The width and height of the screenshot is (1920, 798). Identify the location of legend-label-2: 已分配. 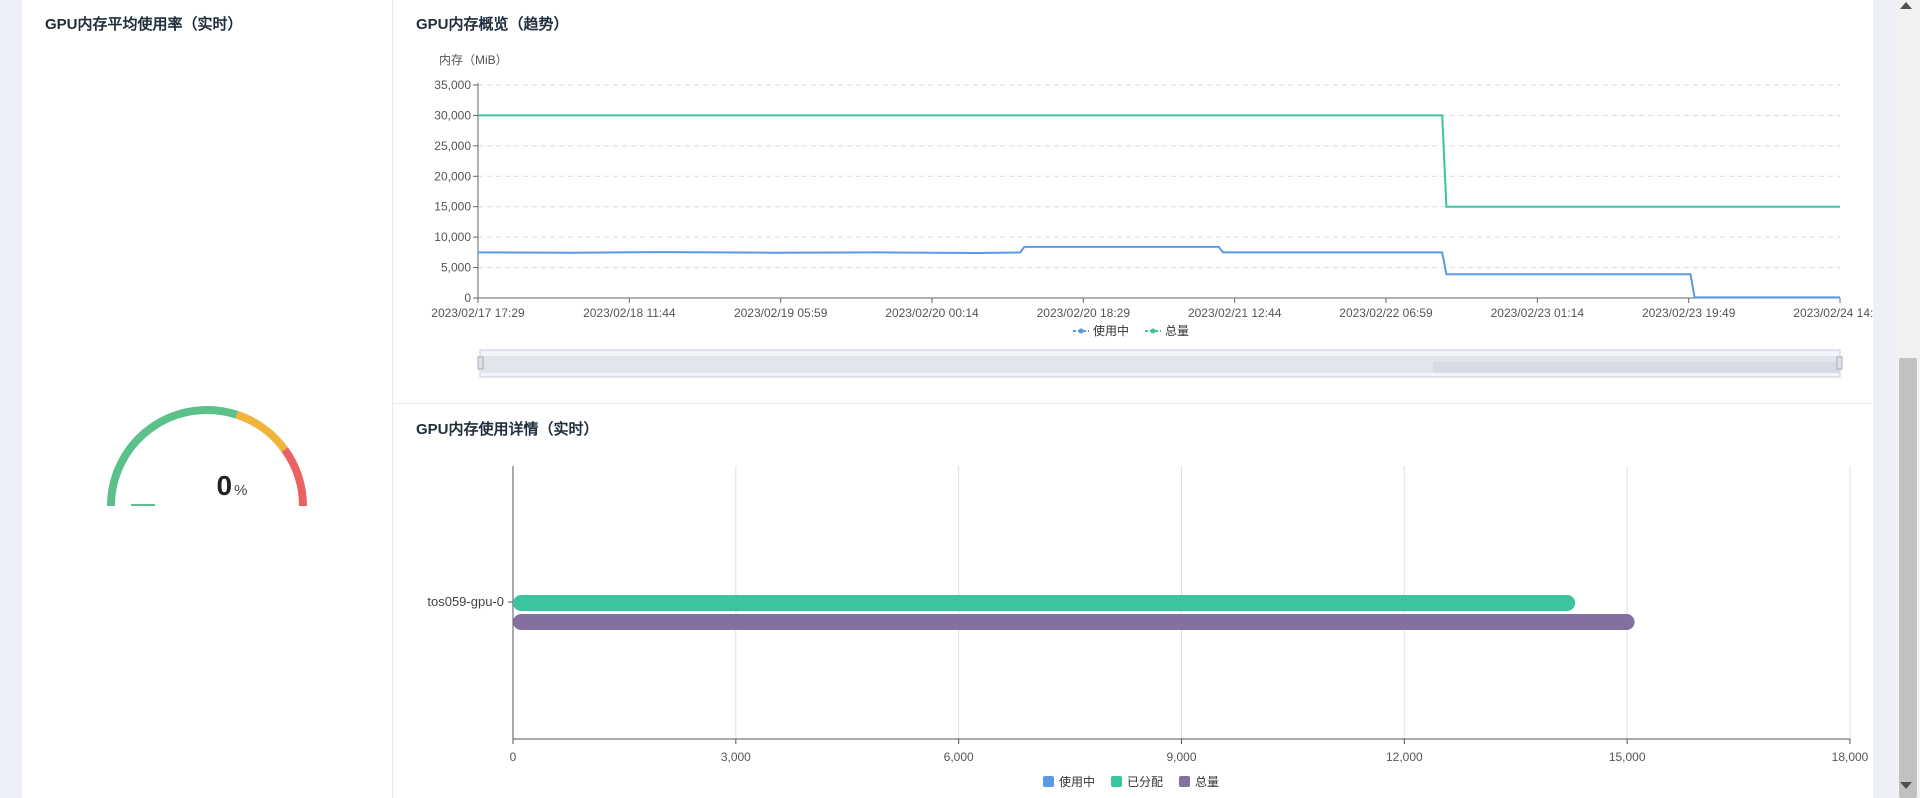
(1145, 782).